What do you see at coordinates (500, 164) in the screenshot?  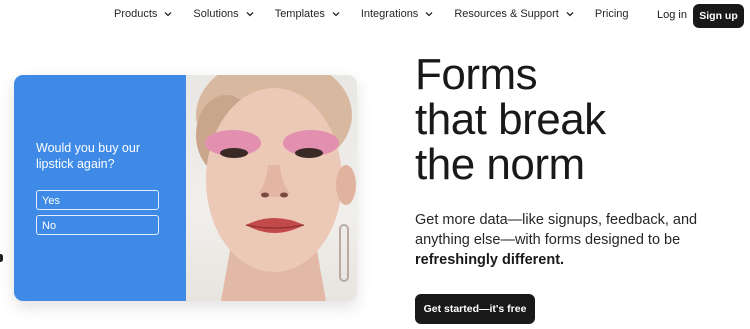 I see `headline-line: the norm` at bounding box center [500, 164].